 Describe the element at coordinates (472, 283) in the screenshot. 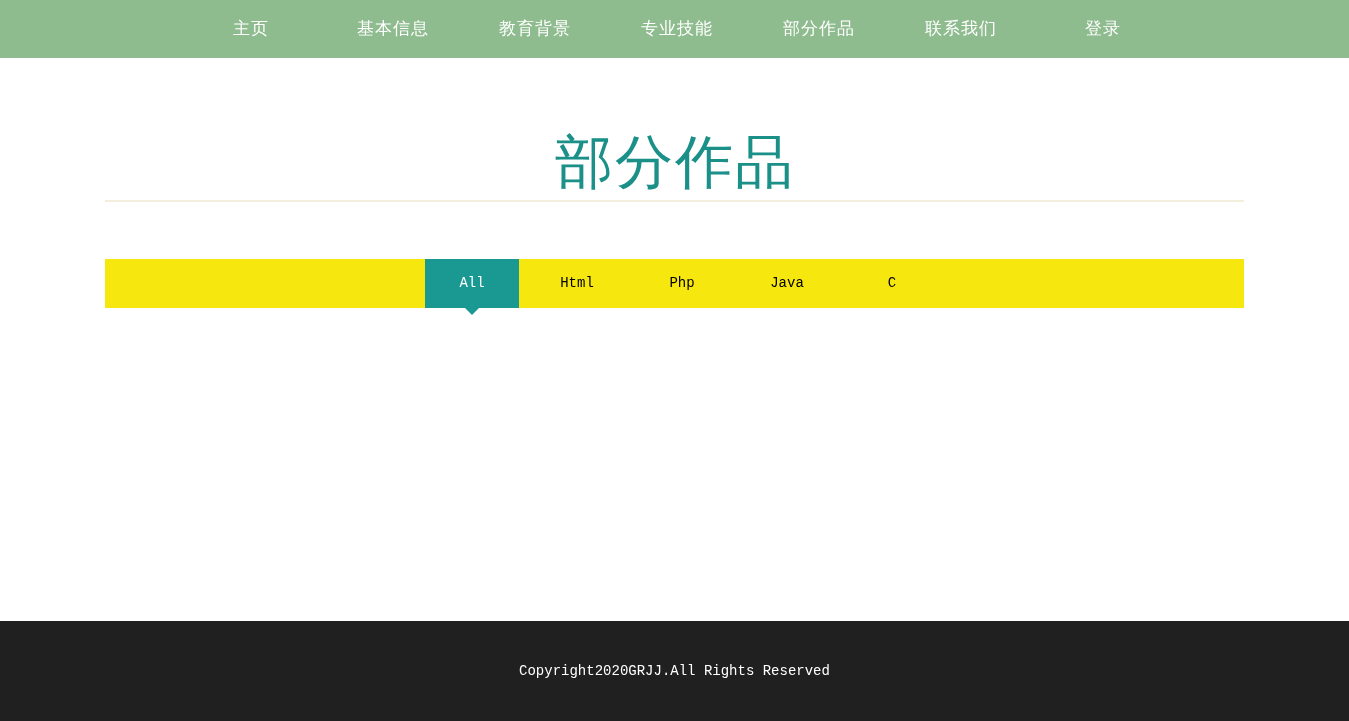

I see `filter-tab: All` at that location.